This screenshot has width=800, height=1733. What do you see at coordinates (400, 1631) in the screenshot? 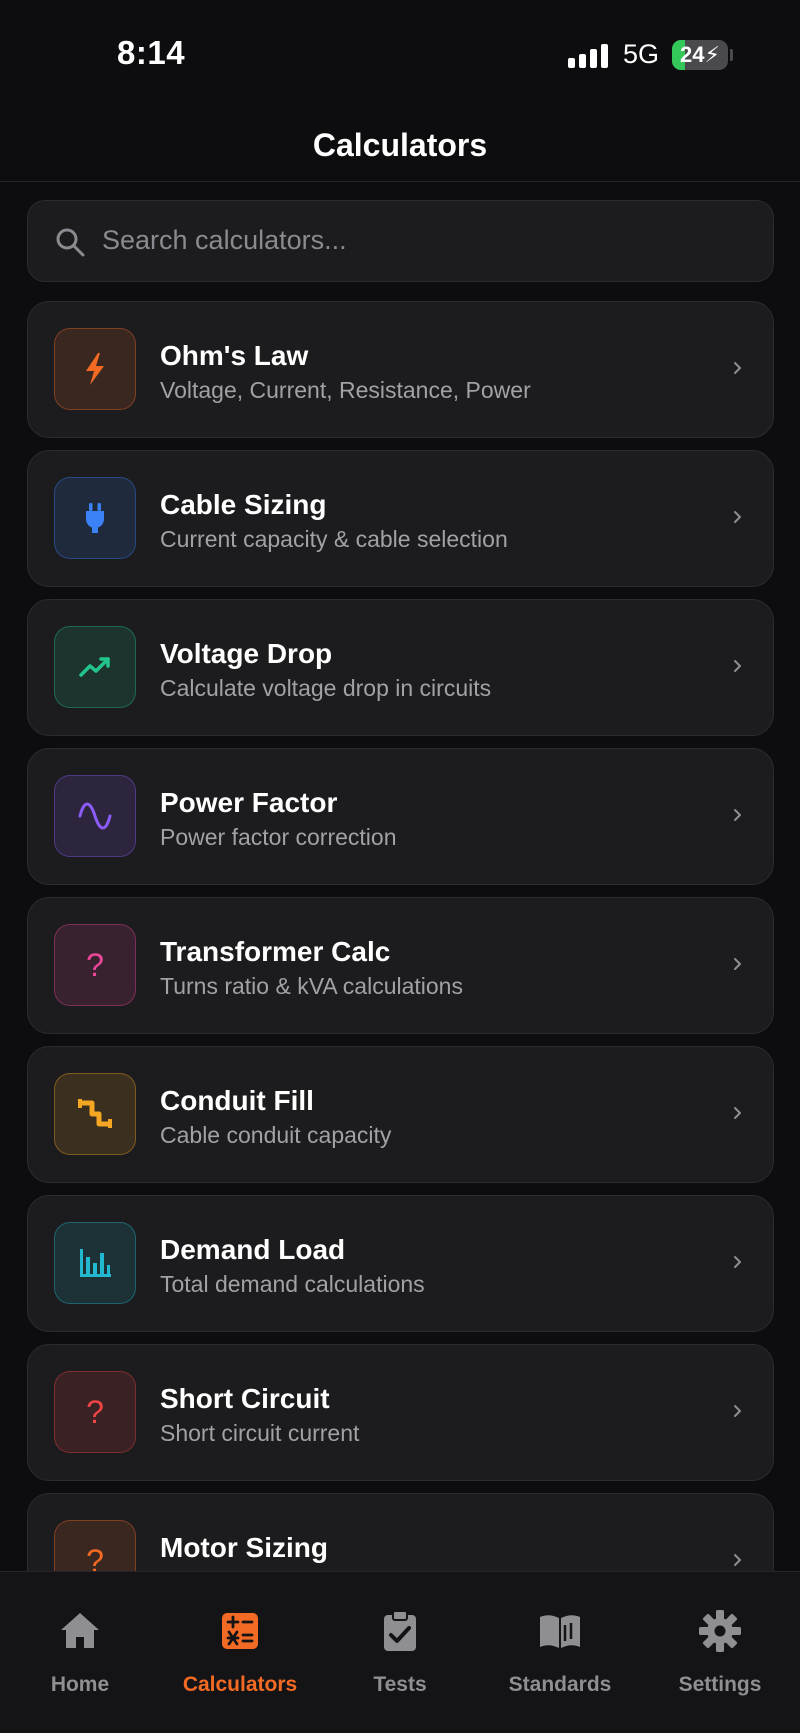
I see `clipboard-check-icon` at bounding box center [400, 1631].